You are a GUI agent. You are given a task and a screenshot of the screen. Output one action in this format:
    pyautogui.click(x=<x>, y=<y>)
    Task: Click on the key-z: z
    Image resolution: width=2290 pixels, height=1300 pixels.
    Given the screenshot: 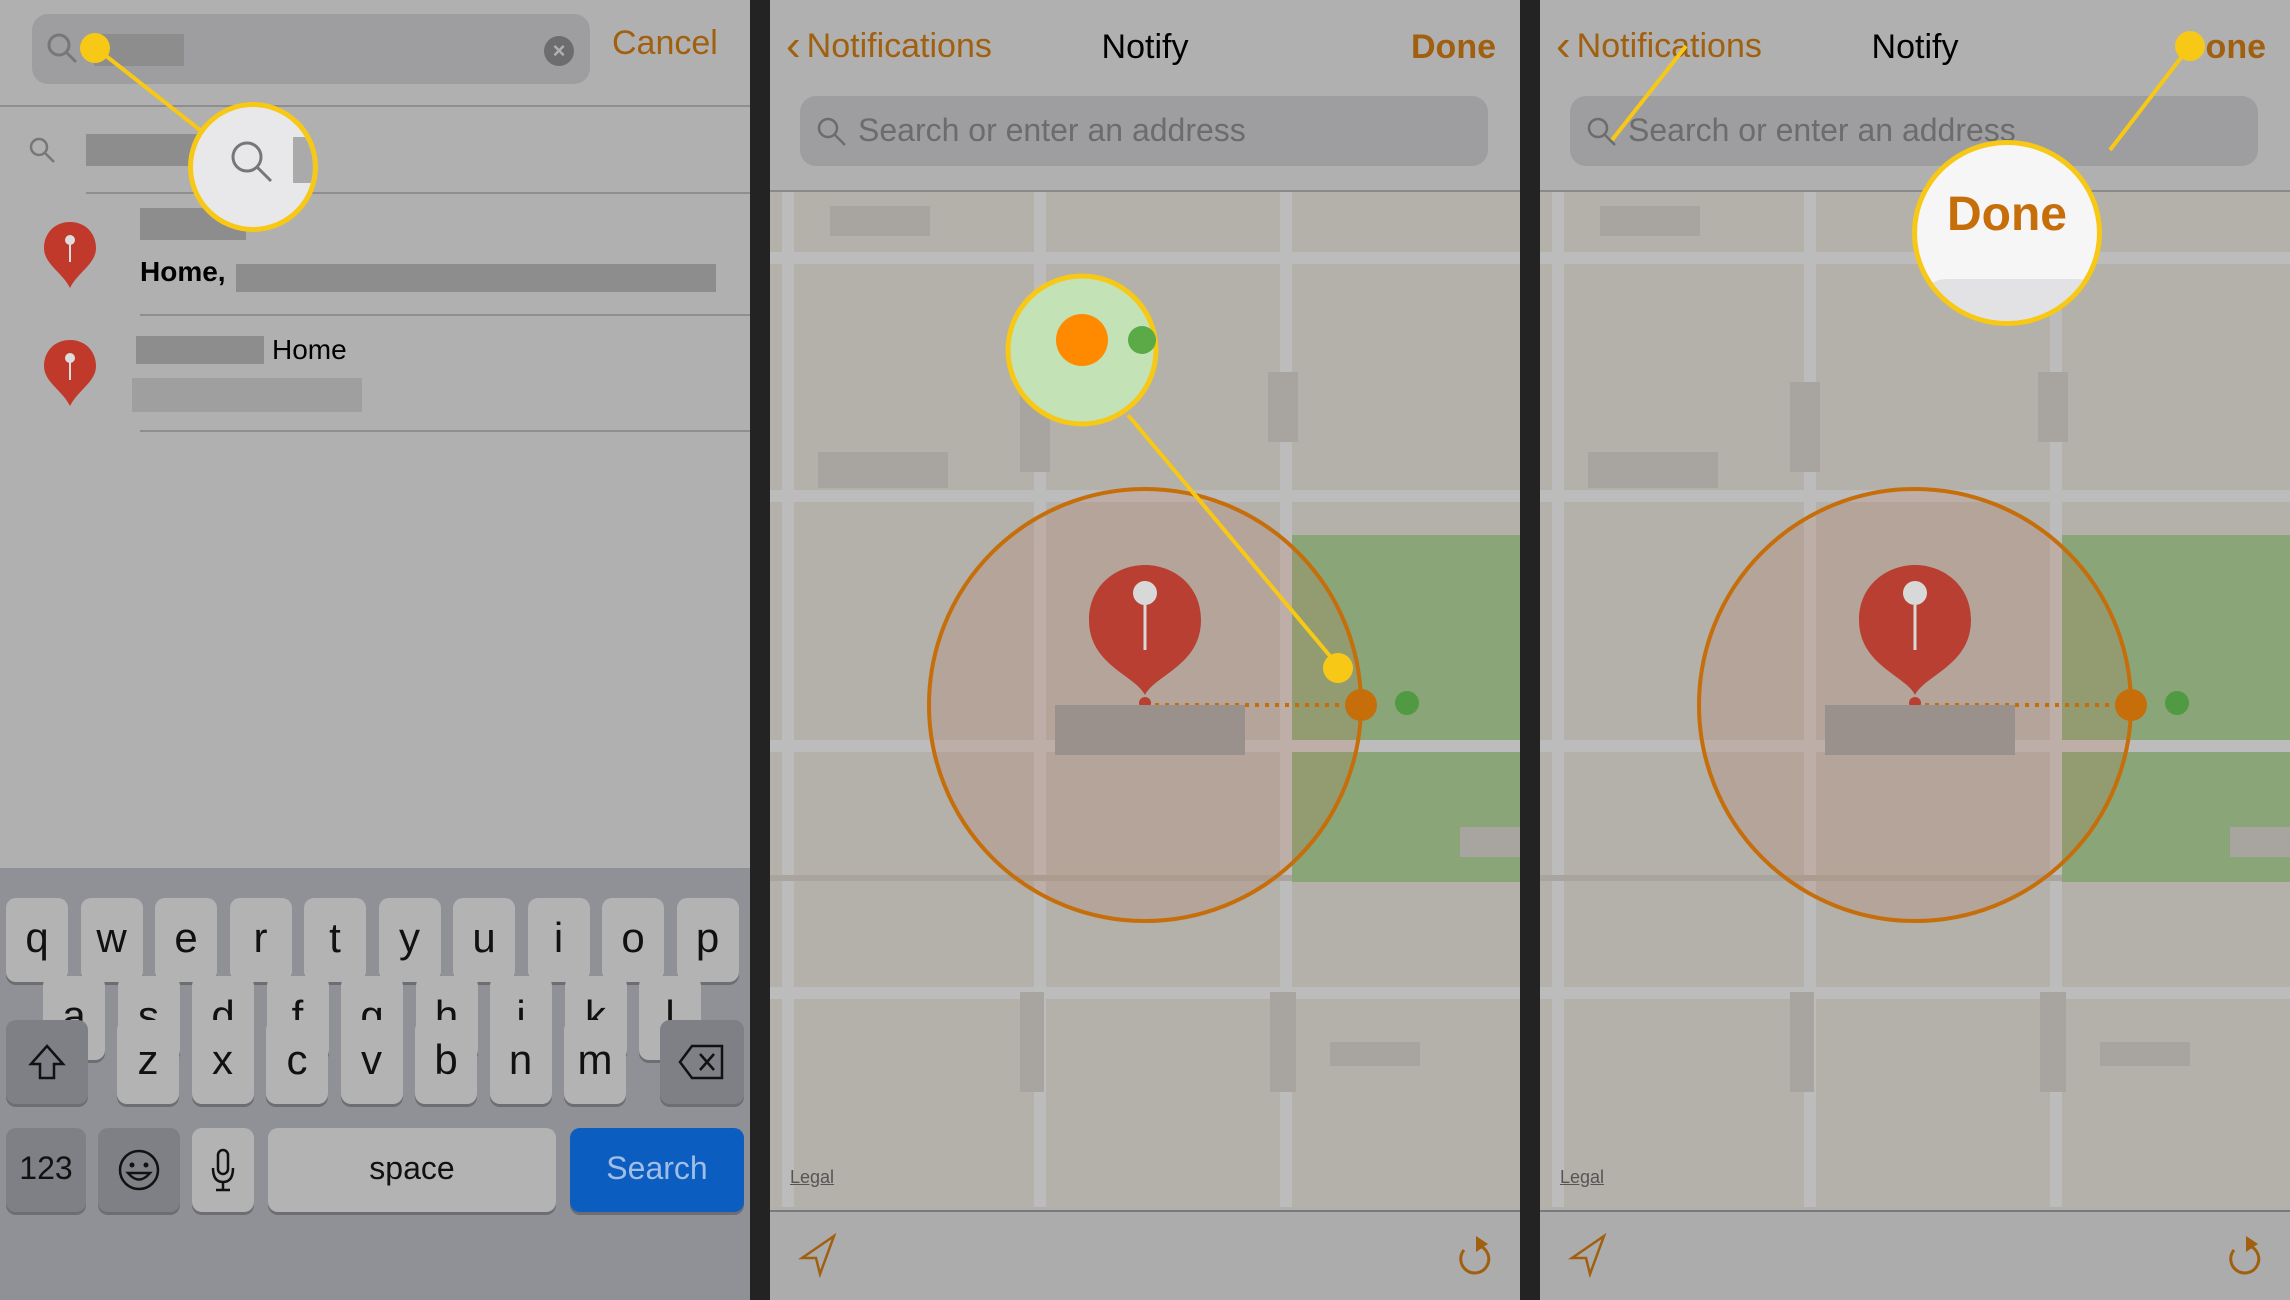 What is the action you would take?
    pyautogui.click(x=148, y=1062)
    